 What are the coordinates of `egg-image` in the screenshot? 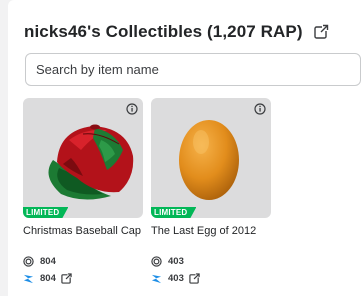 It's located at (209, 160).